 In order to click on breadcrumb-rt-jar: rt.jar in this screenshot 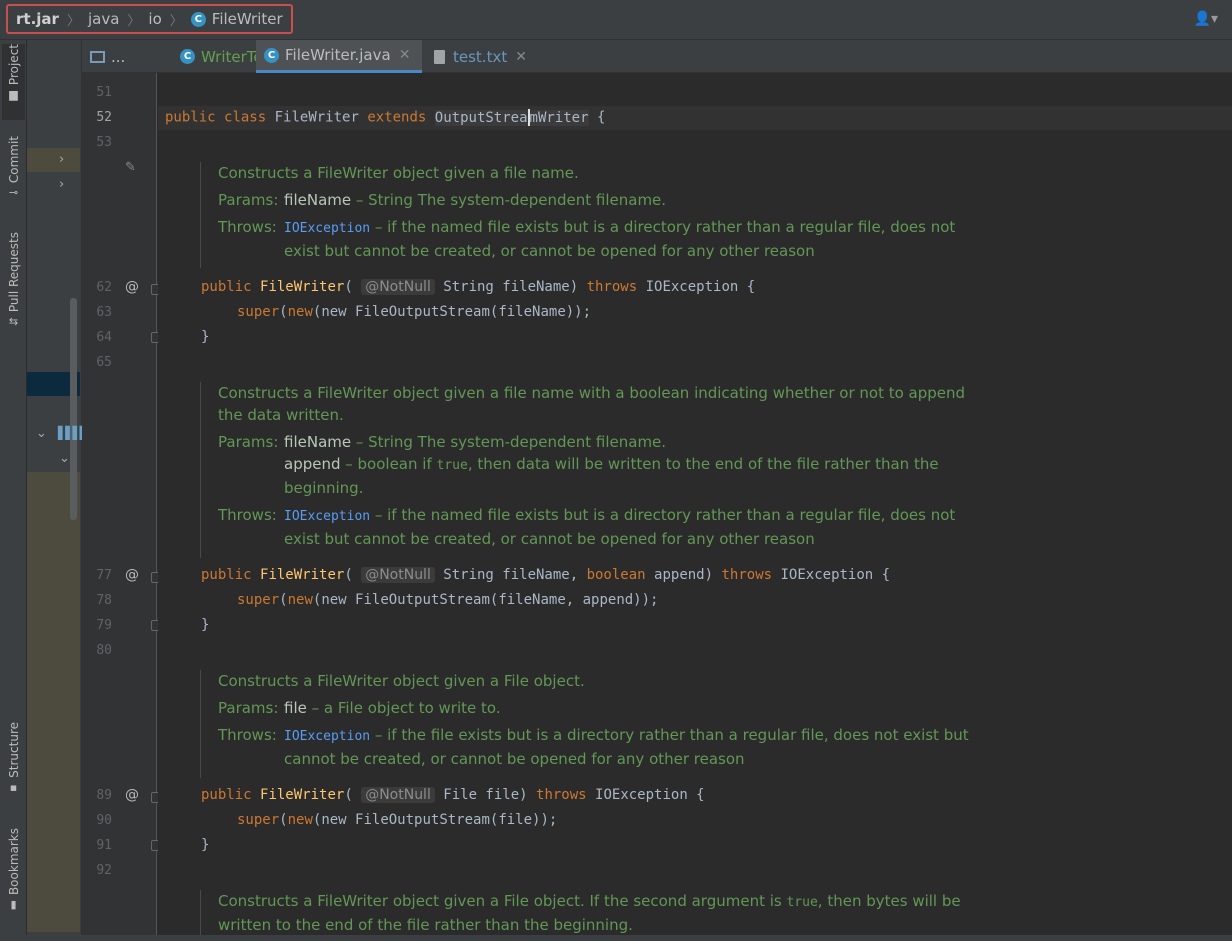, I will do `click(37, 19)`.